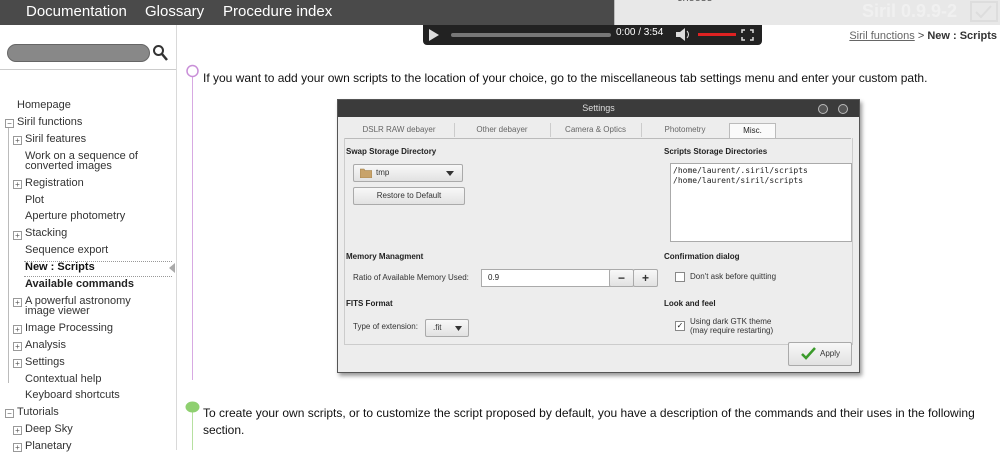 This screenshot has width=1000, height=452. What do you see at coordinates (78, 53) in the screenshot?
I see `search-input` at bounding box center [78, 53].